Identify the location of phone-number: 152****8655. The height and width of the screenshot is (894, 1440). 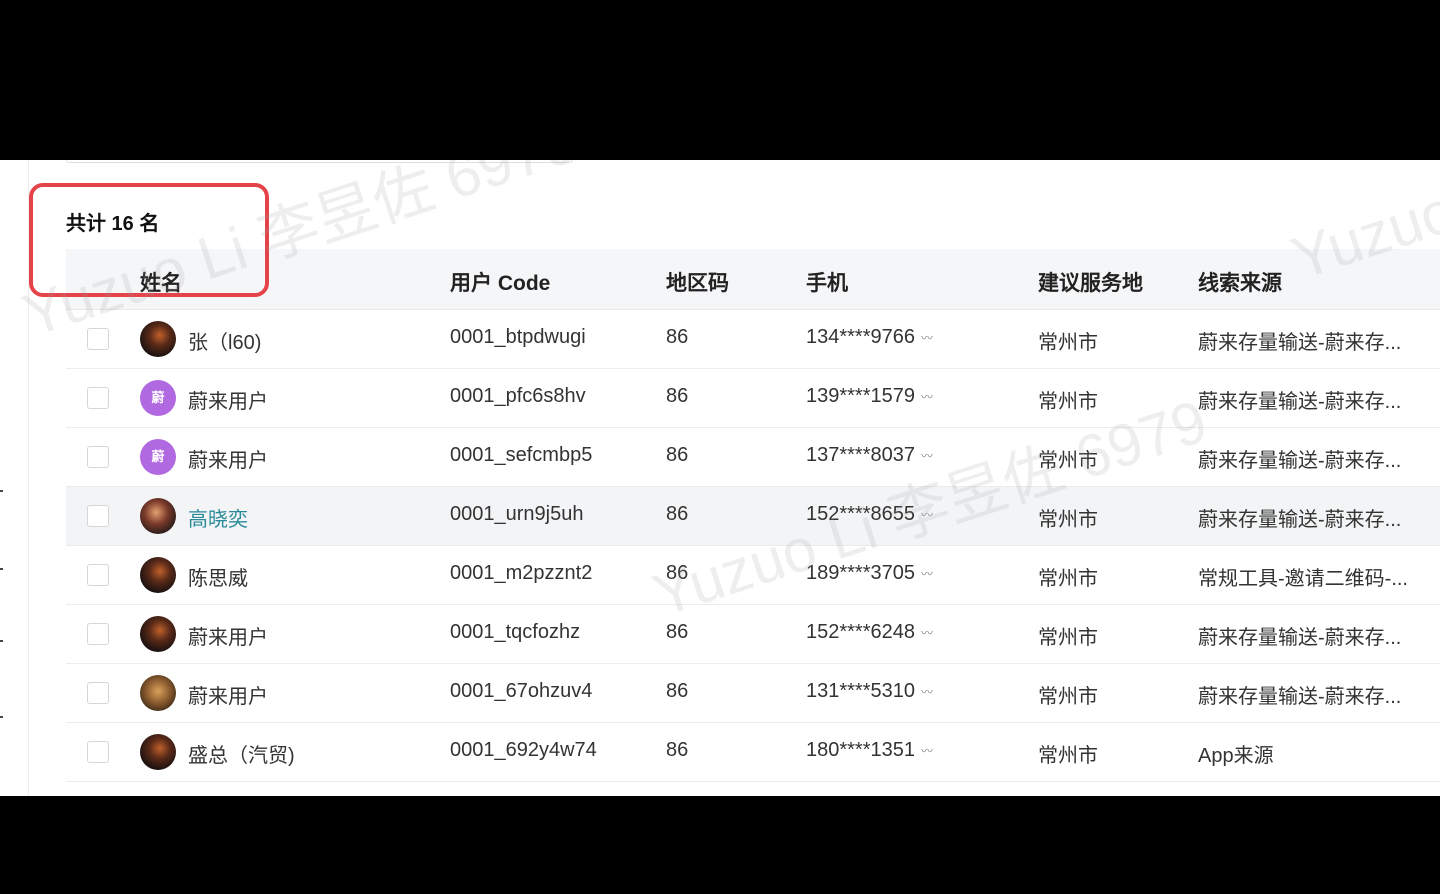
(860, 514).